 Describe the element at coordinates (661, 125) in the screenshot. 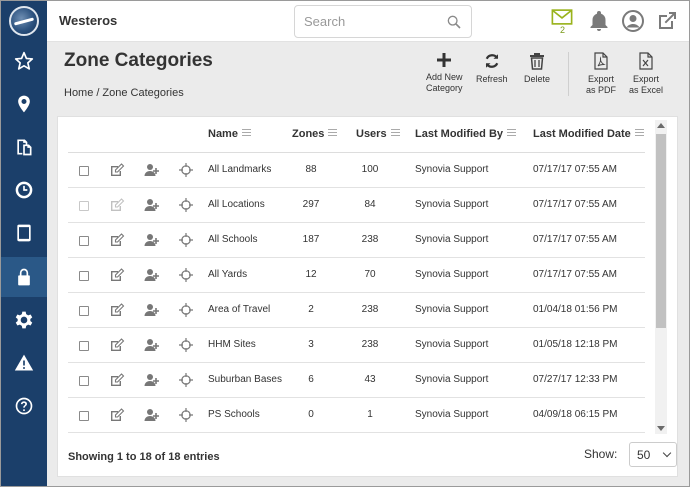

I see `scroll-up-icon` at that location.